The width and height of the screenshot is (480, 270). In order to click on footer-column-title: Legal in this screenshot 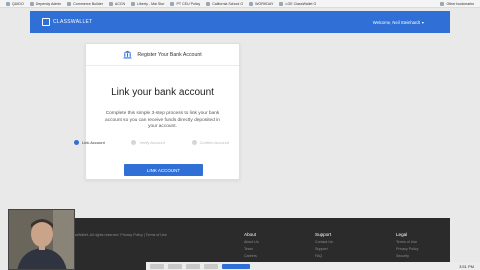, I will do `click(402, 234)`.